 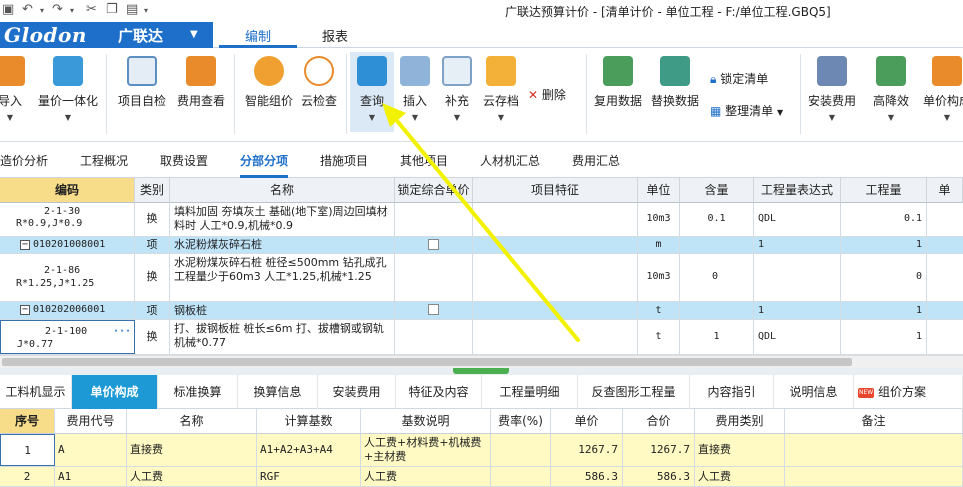 I want to click on smart-pricing-button: 智能组价, so click(x=269, y=82).